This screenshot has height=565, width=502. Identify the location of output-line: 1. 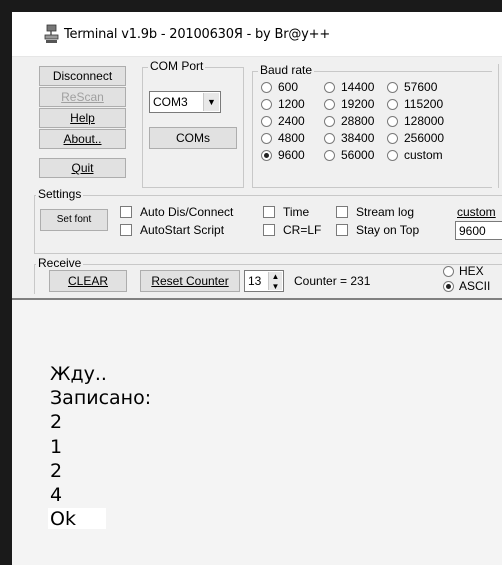
(56, 447).